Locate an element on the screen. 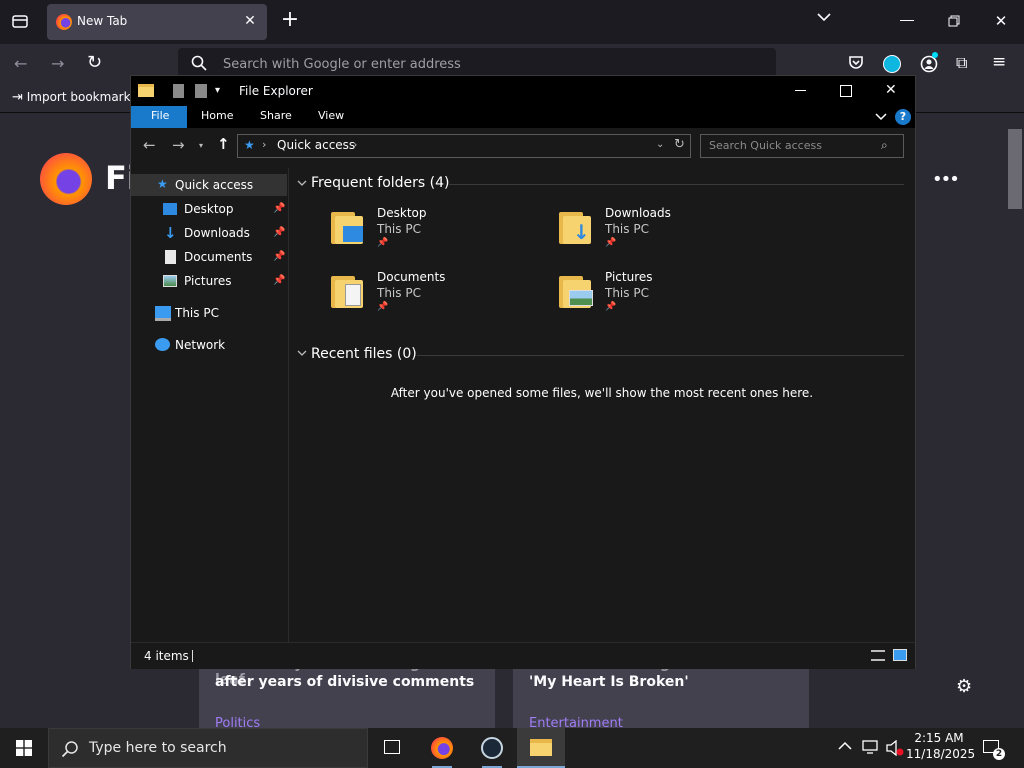 The width and height of the screenshot is (1024, 768). collapse-frequent-icon is located at coordinates (302, 183).